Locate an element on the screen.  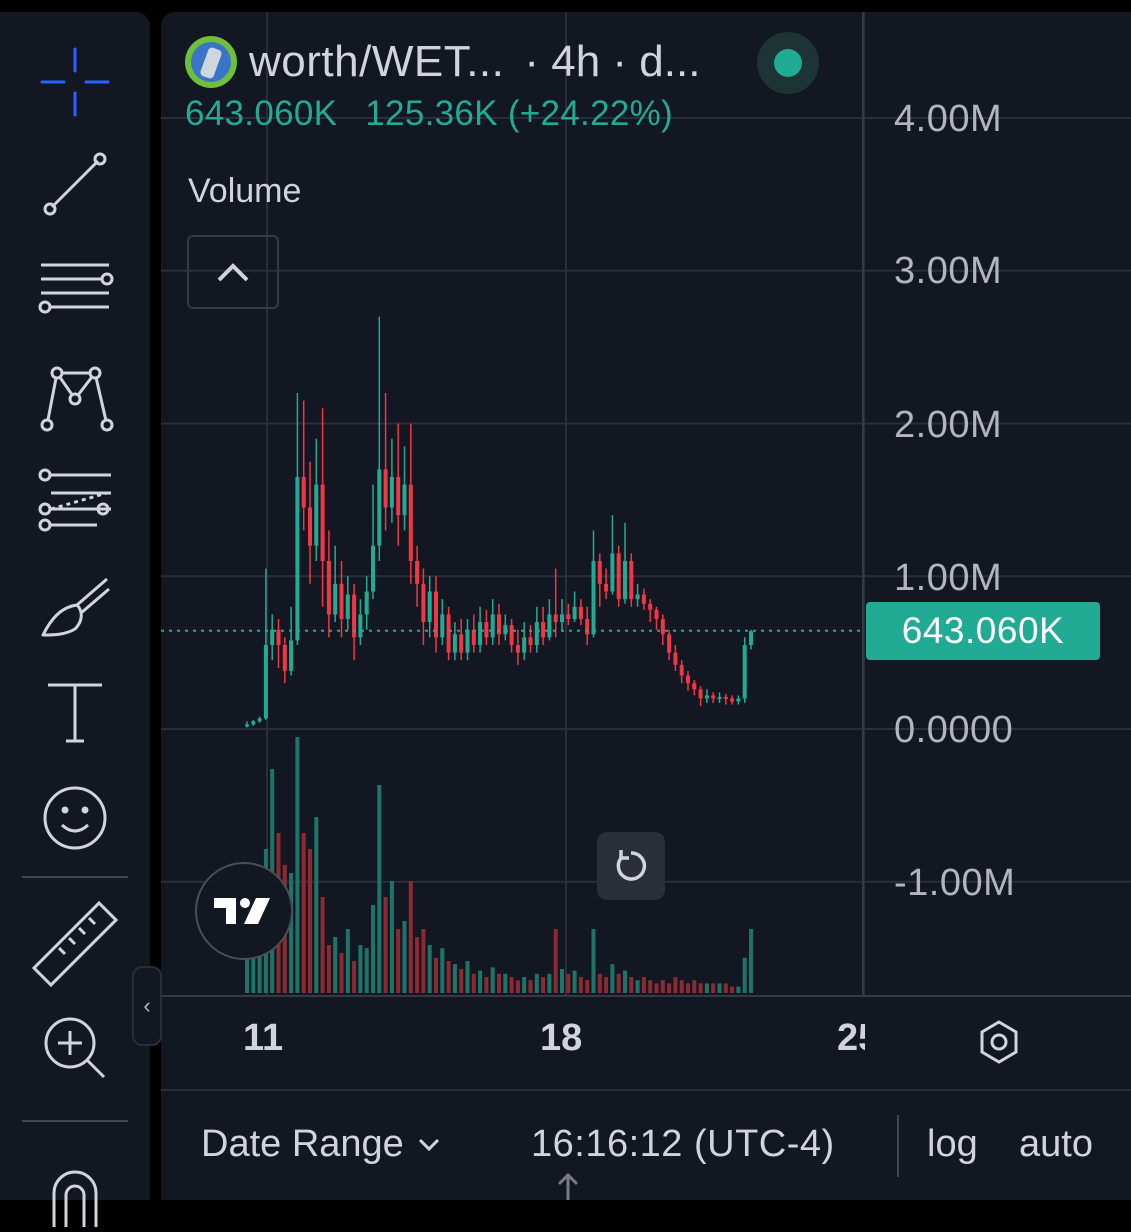
zoom-in-tool is located at coordinates (75, 1048).